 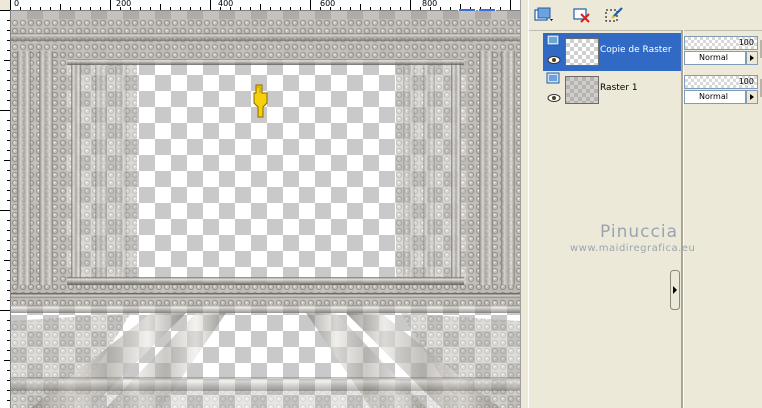 What do you see at coordinates (619, 88) in the screenshot?
I see `layer-name: Raster 1` at bounding box center [619, 88].